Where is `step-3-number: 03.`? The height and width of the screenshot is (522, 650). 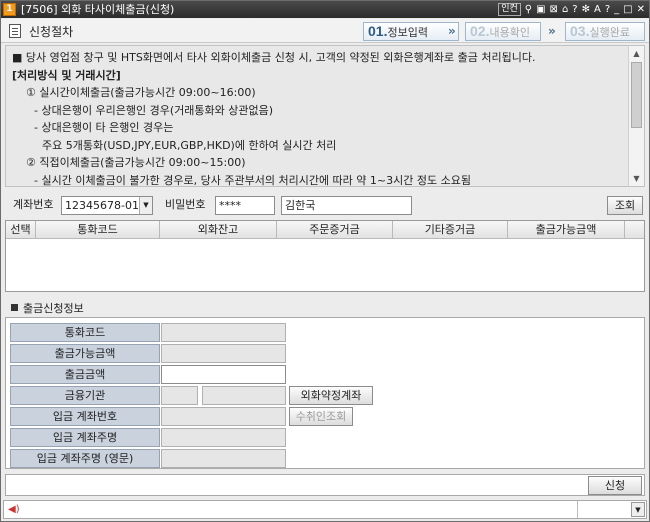
step-3-number: 03. is located at coordinates (580, 31).